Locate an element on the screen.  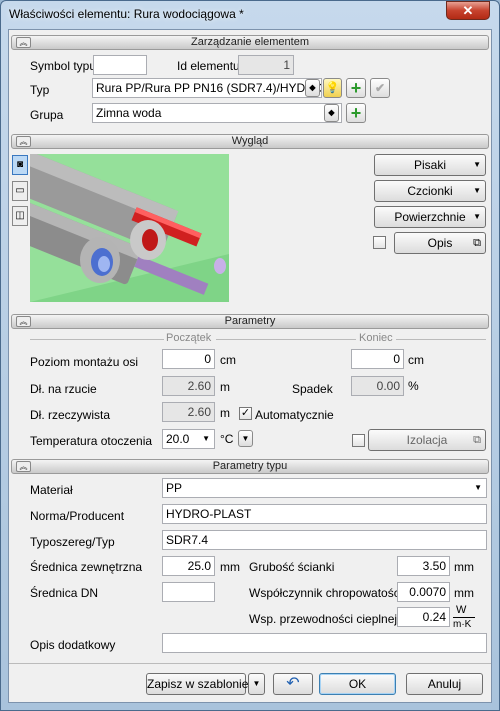
section-title: Parametry typu is located at coordinates (250, 466).